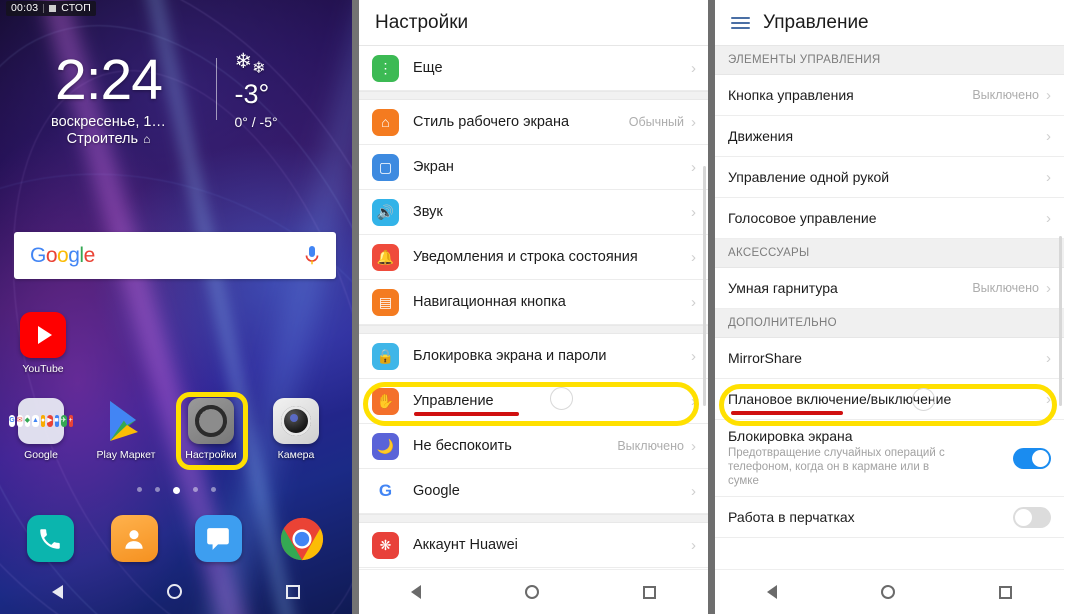  What do you see at coordinates (211, 455) in the screenshot?
I see `app-label: Настройки` at bounding box center [211, 455].